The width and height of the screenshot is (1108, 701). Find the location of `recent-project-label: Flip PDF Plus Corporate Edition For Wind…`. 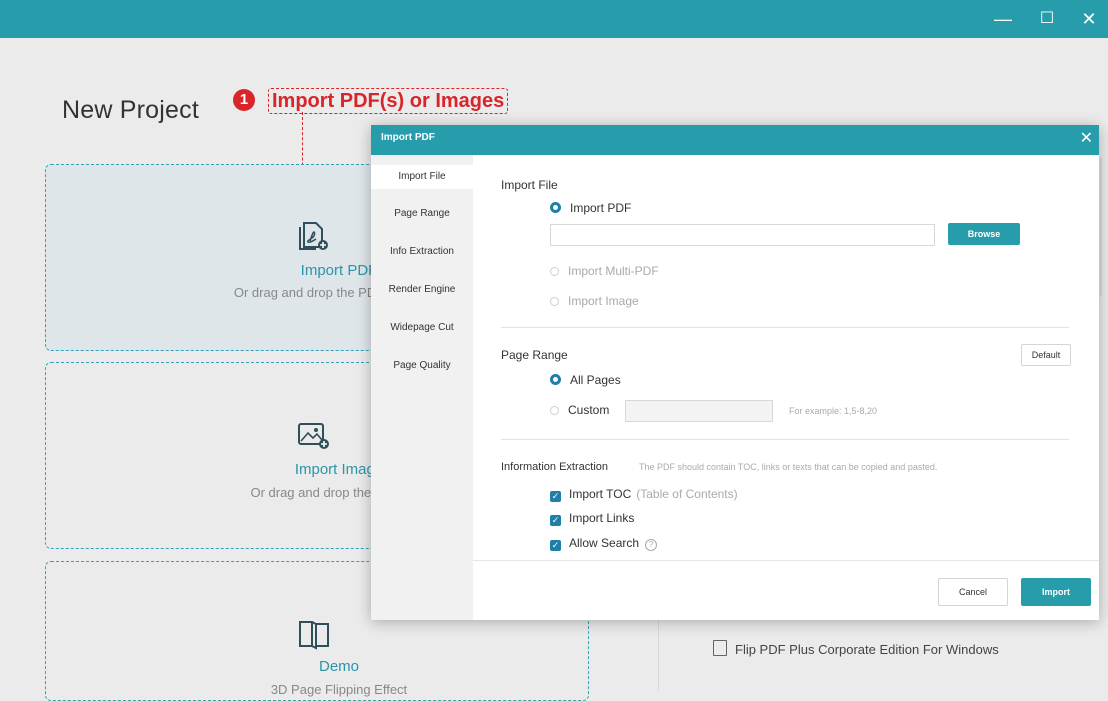

recent-project-label: Flip PDF Plus Corporate Edition For Wind… is located at coordinates (867, 649).